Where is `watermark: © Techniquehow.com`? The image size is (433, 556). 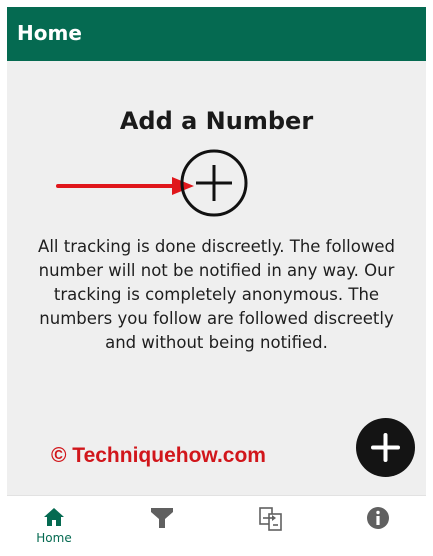 watermark: © Techniquehow.com is located at coordinates (158, 455).